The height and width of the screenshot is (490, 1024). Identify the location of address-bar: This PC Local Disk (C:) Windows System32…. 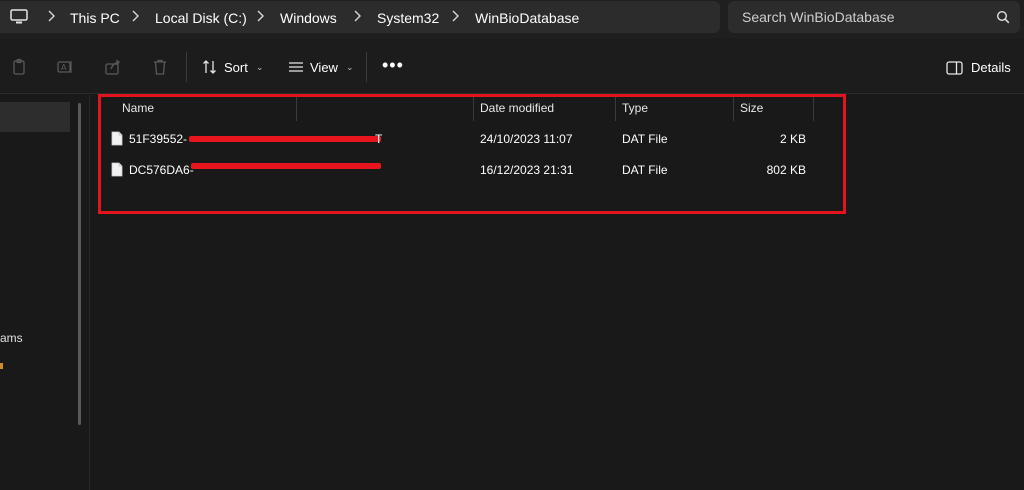
(360, 17).